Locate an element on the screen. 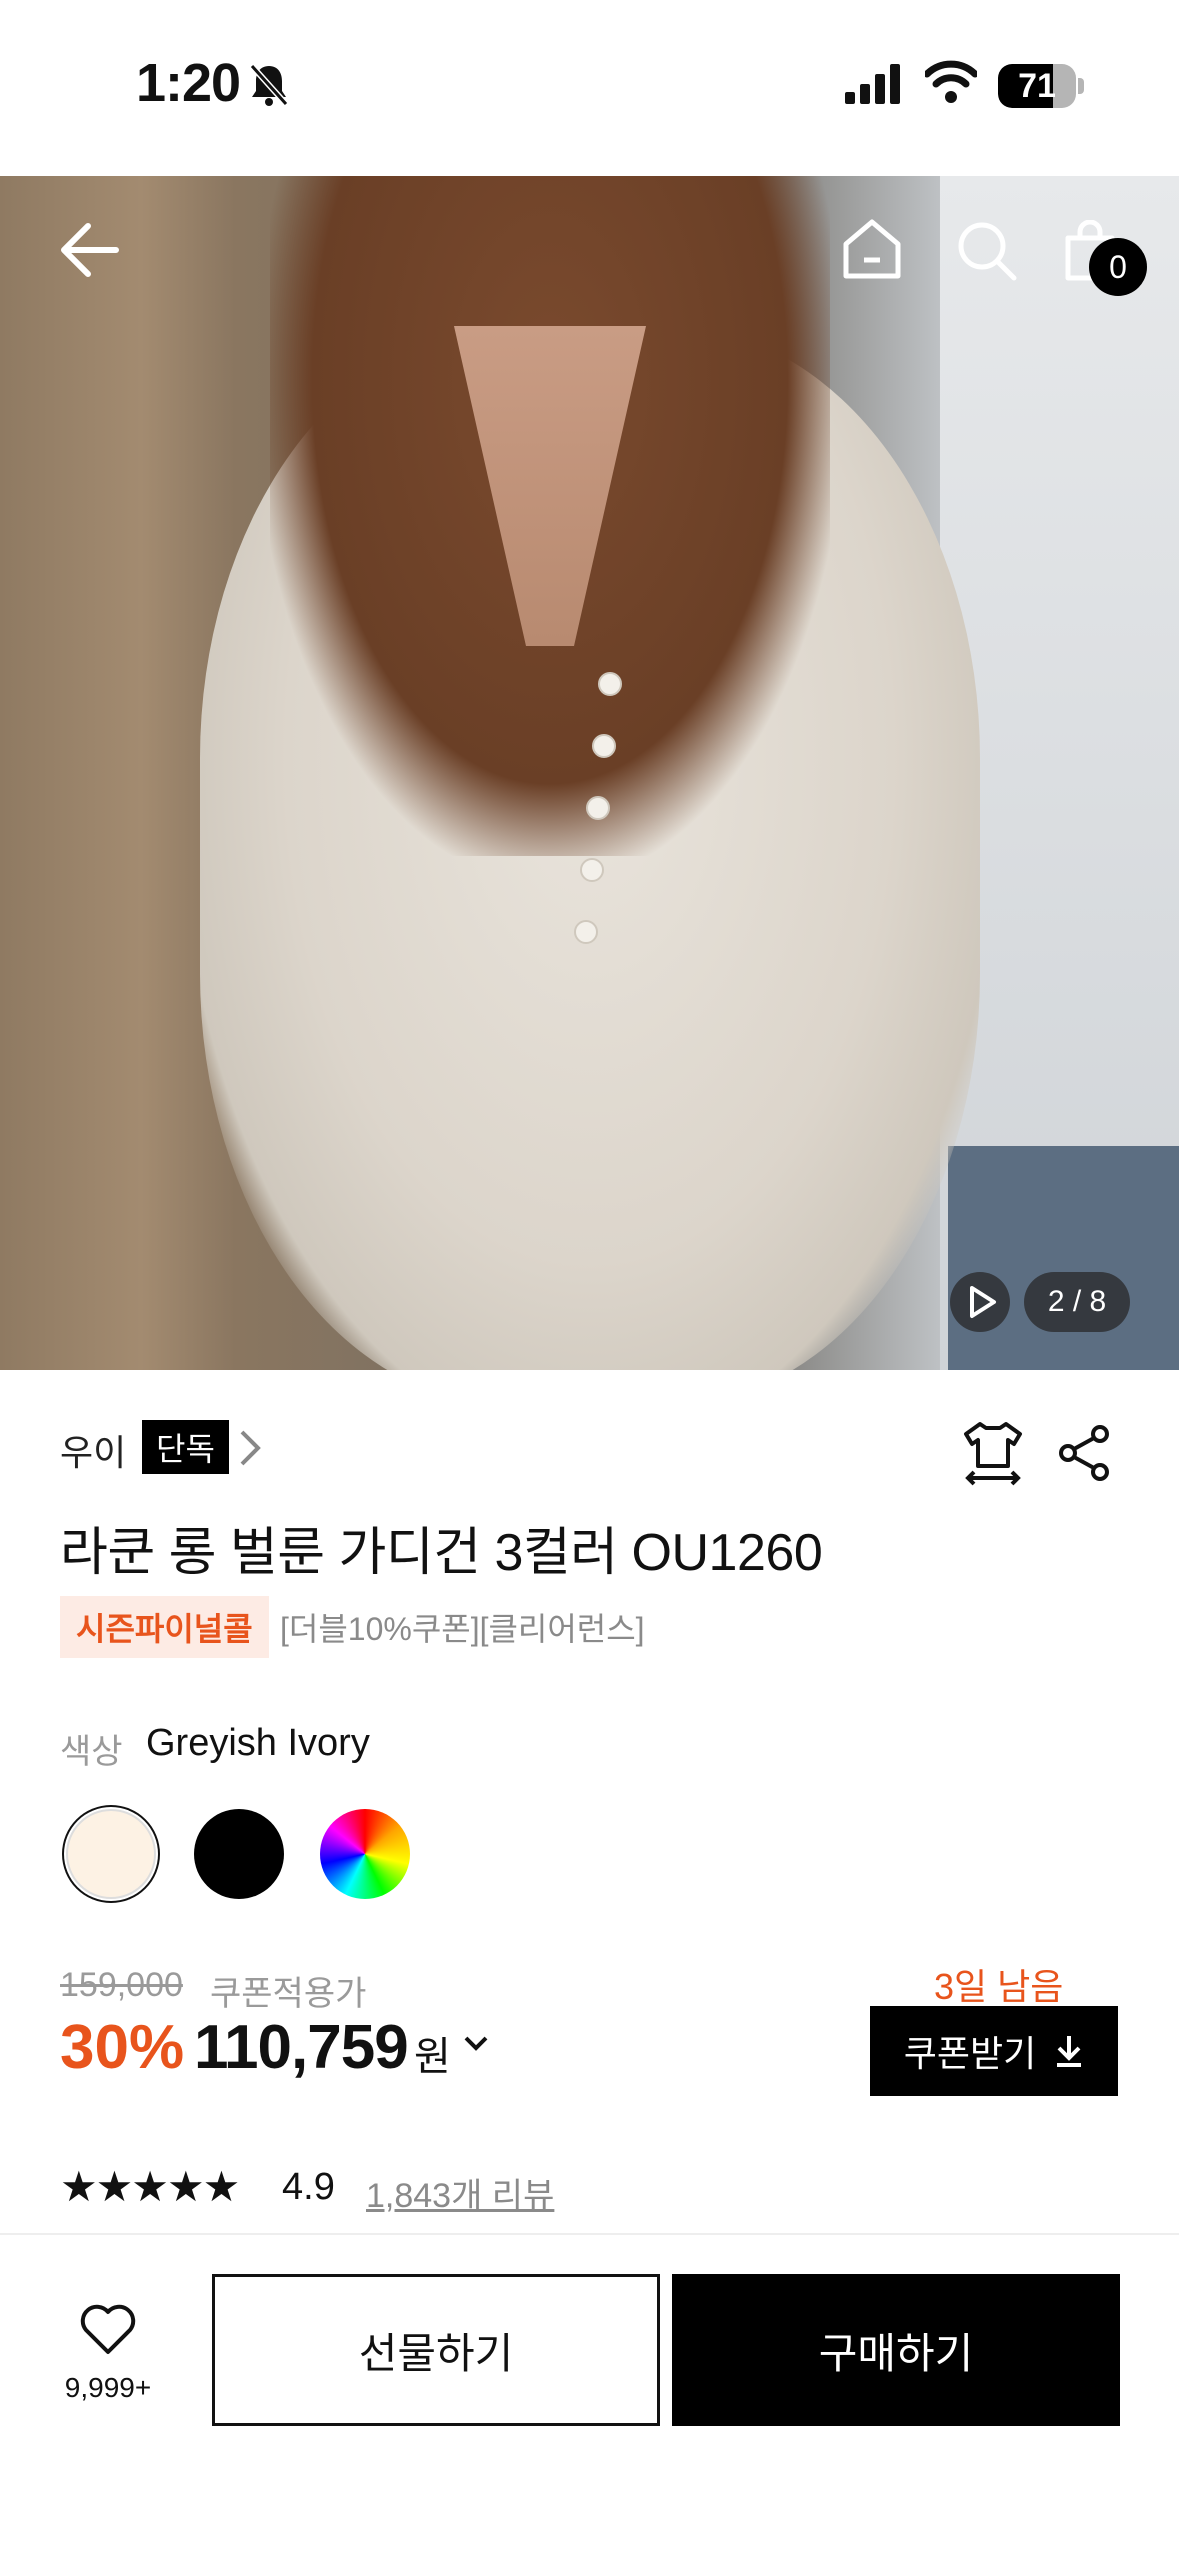 The width and height of the screenshot is (1179, 2556). buy-button-label: 구매하기 is located at coordinates (896, 2353).